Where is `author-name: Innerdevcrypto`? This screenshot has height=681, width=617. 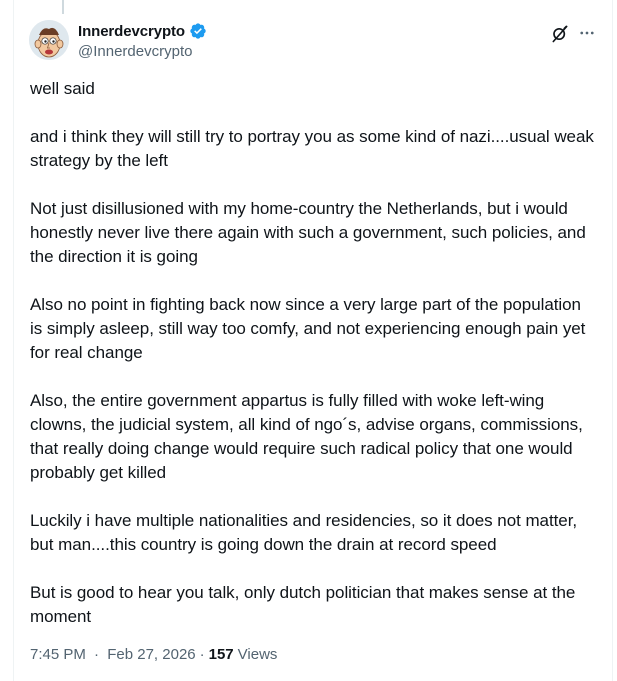 author-name: Innerdevcrypto is located at coordinates (131, 31).